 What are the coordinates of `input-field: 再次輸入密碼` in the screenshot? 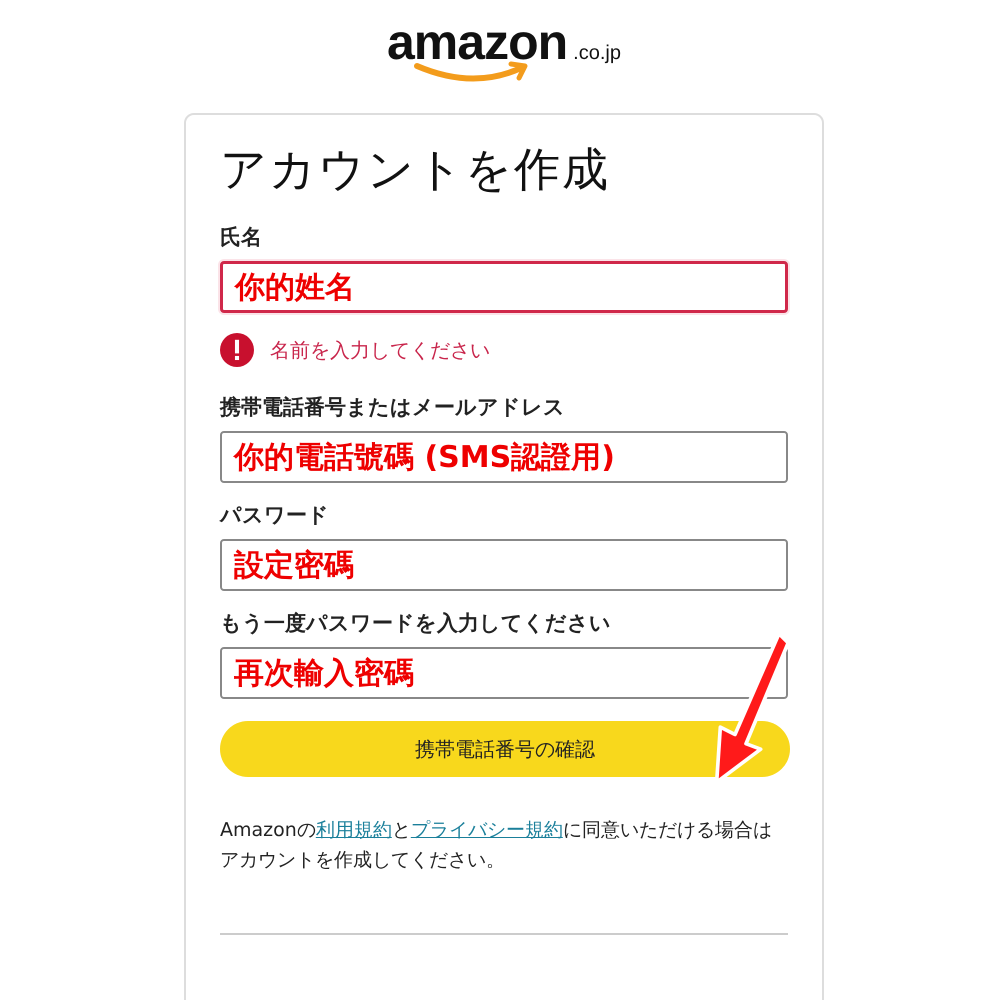 It's located at (504, 673).